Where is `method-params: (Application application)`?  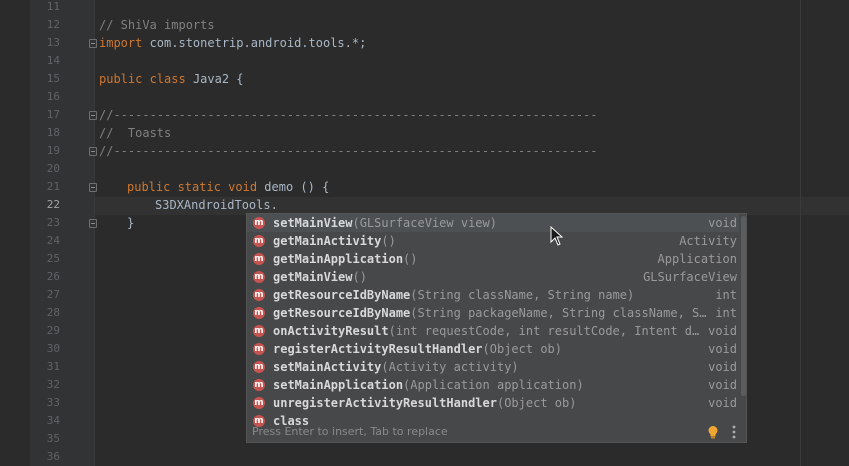
method-params: (Application application) is located at coordinates (493, 385).